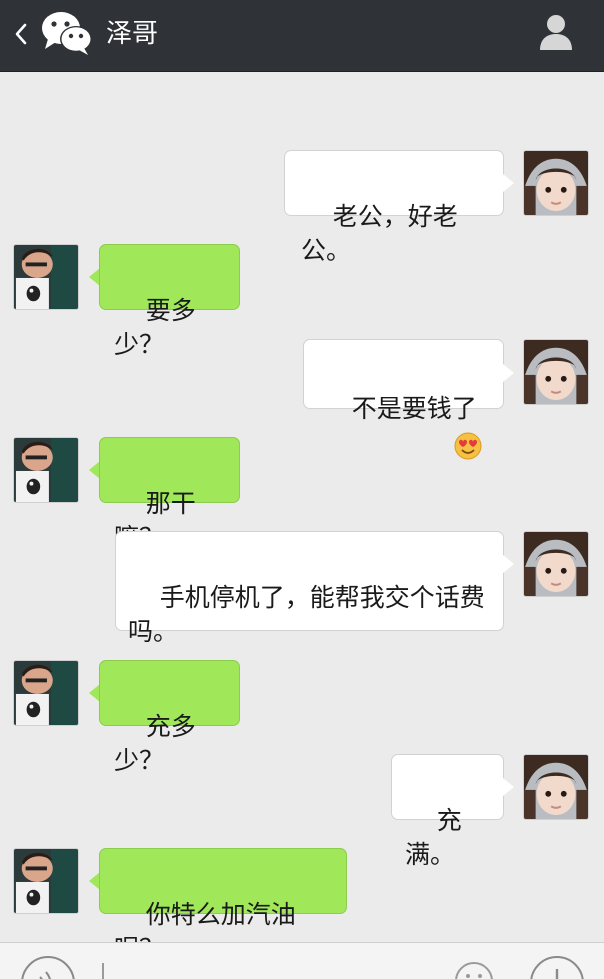 This screenshot has height=979, width=604. I want to click on message-bubble-left: 你特么加汽油呢？, so click(223, 905).